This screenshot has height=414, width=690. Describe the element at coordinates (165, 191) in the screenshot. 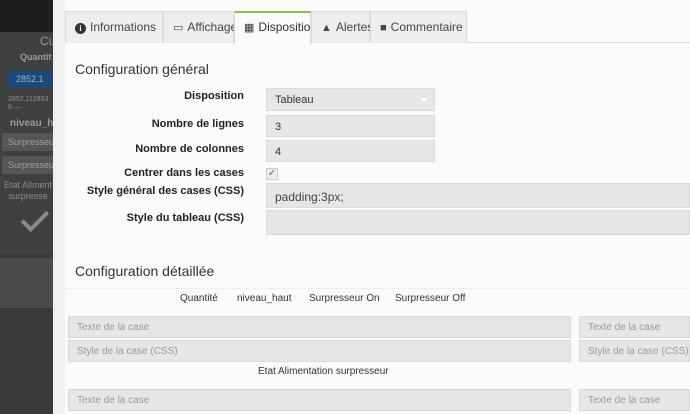

I see `cell-style-label: Style général des cases (CSS)` at that location.